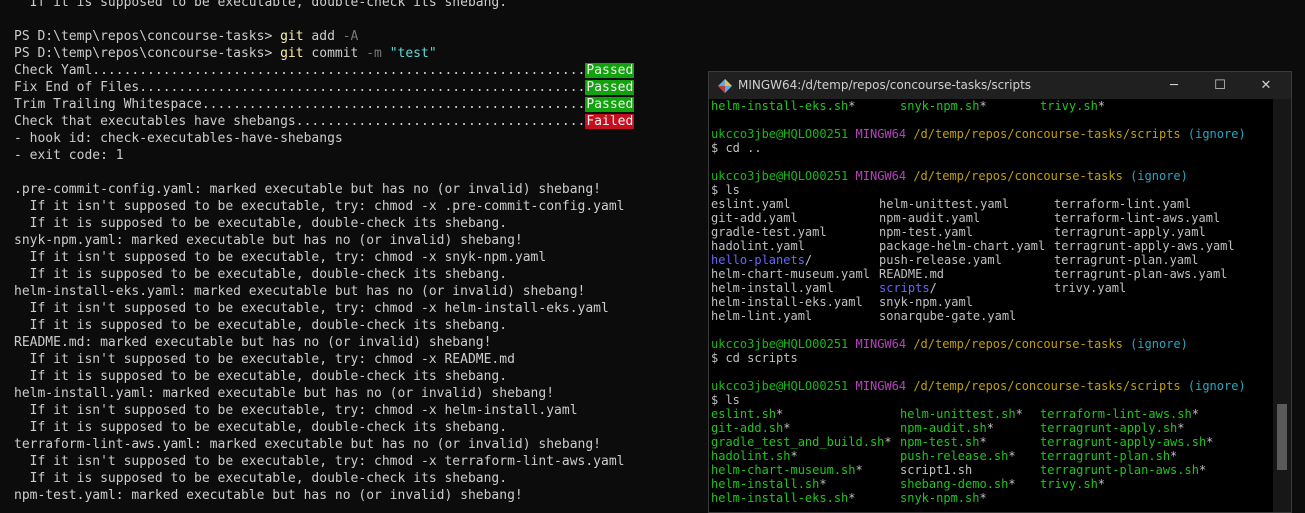 The image size is (1305, 513). Describe the element at coordinates (335, 53) in the screenshot. I see `command-args: commit` at that location.